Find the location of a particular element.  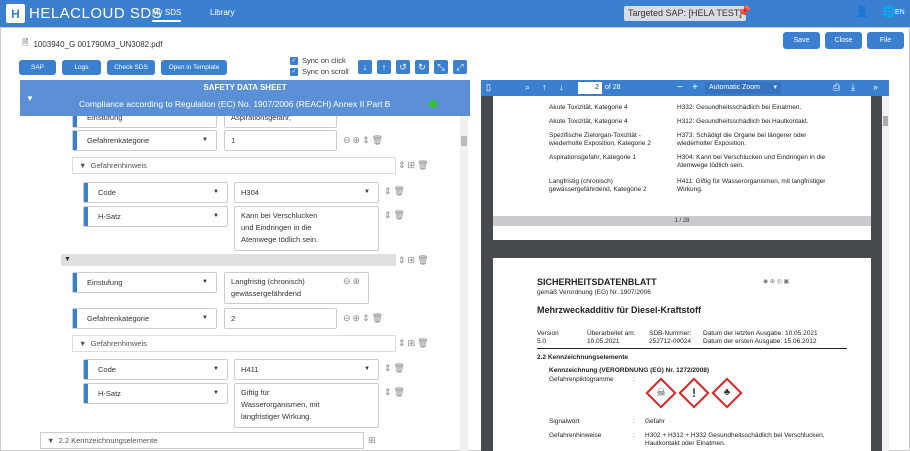

sync-on-click-option: ✓ Sync on click is located at coordinates (318, 61).